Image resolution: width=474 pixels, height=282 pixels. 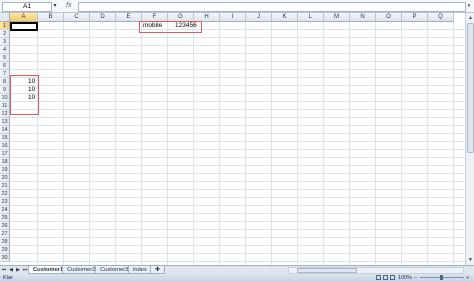 What do you see at coordinates (24, 26) in the screenshot?
I see `active-cell-outline` at bounding box center [24, 26].